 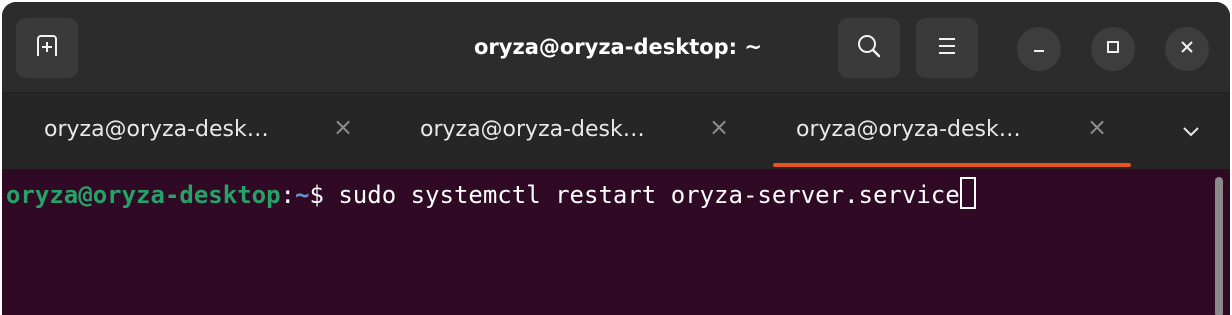 What do you see at coordinates (1219, 246) in the screenshot?
I see `scrollbar` at bounding box center [1219, 246].